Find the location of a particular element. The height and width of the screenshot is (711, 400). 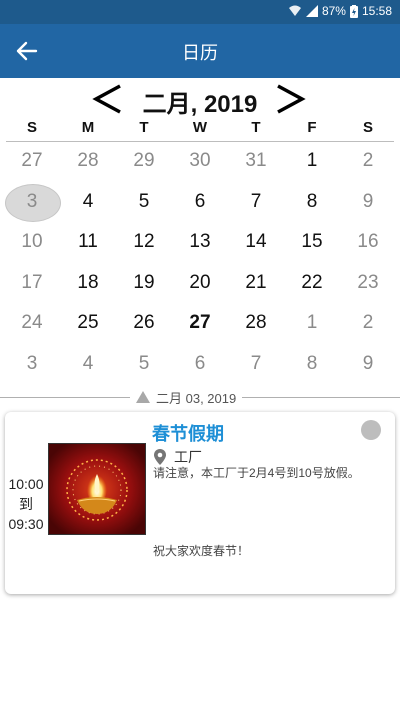

event-image is located at coordinates (97, 489).